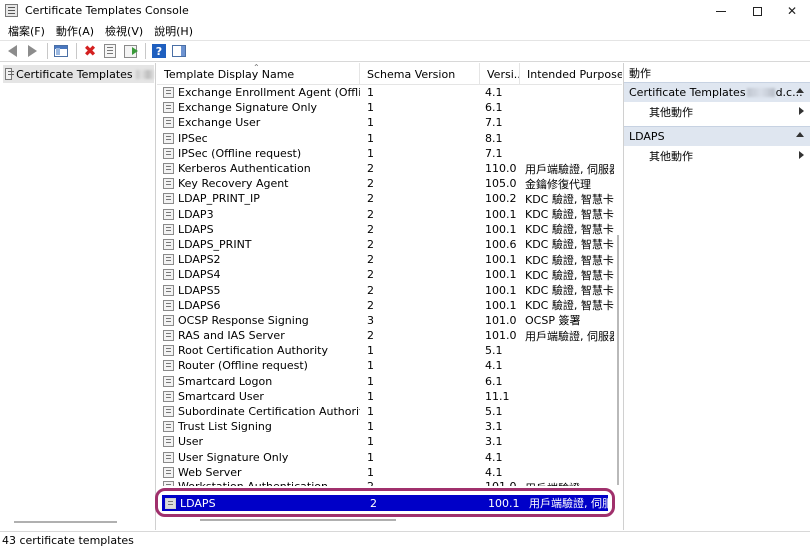  Describe the element at coordinates (385, 457) in the screenshot. I see `table-row: User Signature Only 1 4.1` at that location.